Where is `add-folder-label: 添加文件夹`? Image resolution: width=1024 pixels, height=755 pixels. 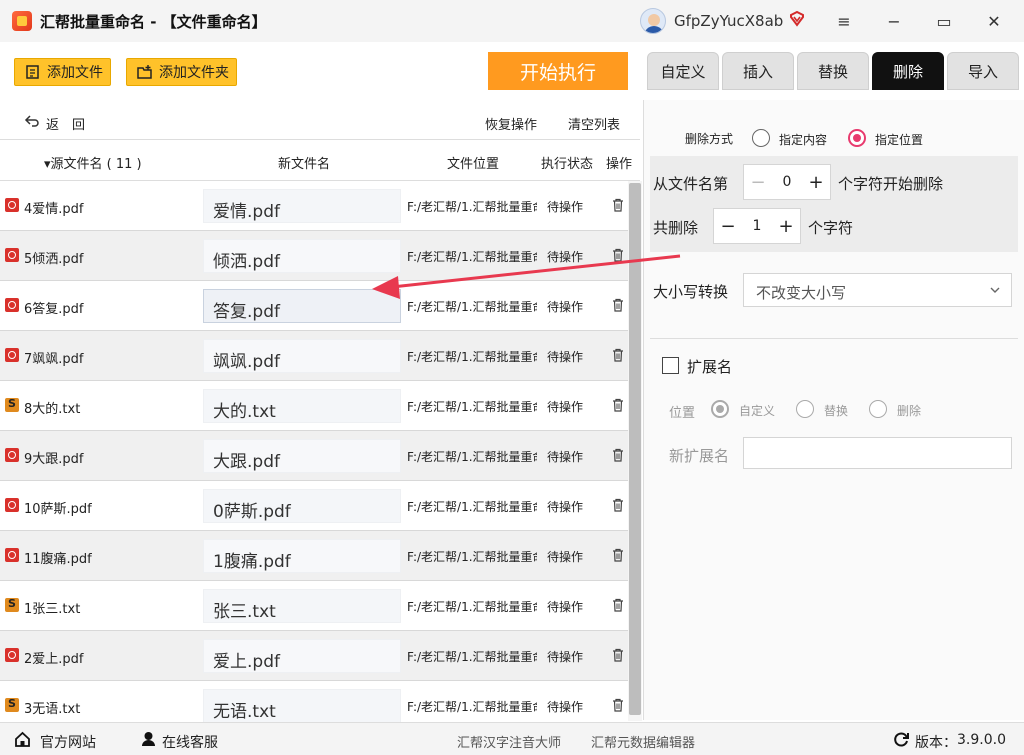
add-folder-label: 添加文件夹 is located at coordinates (194, 73).